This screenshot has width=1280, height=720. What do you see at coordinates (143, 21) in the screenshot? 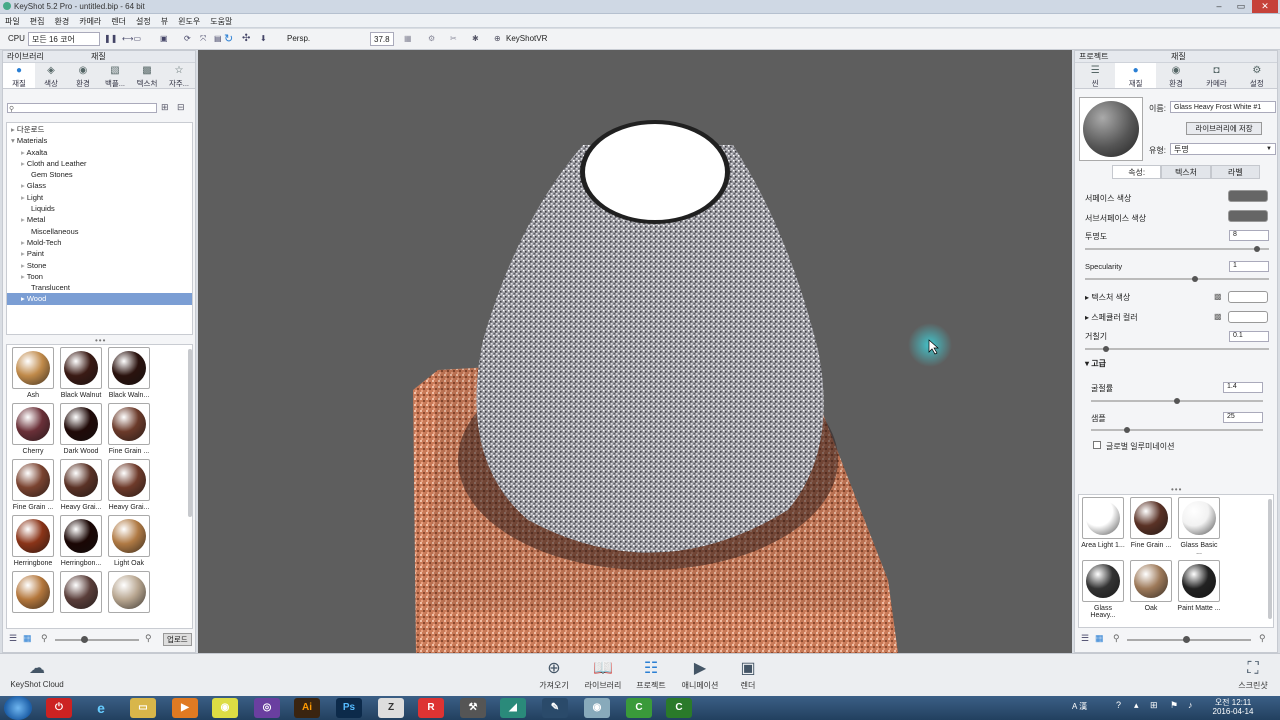
I see `menu-settings: 설정` at bounding box center [143, 21].